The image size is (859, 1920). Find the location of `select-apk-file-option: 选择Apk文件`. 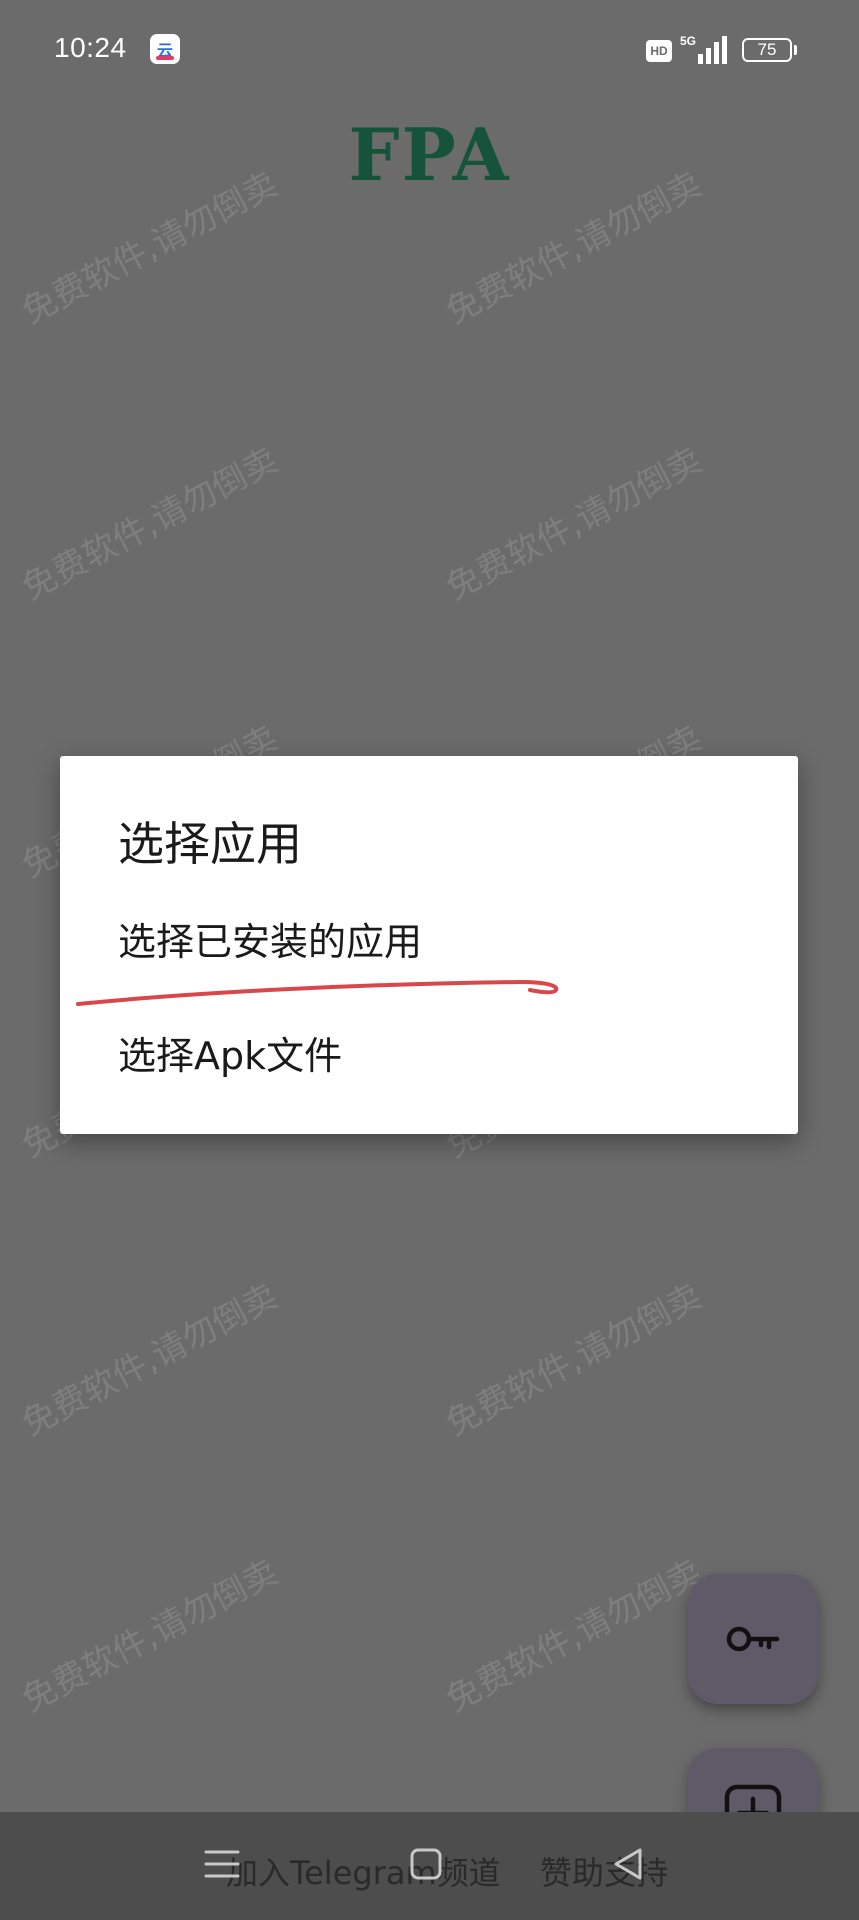

select-apk-file-option: 选择Apk文件 is located at coordinates (429, 1056).